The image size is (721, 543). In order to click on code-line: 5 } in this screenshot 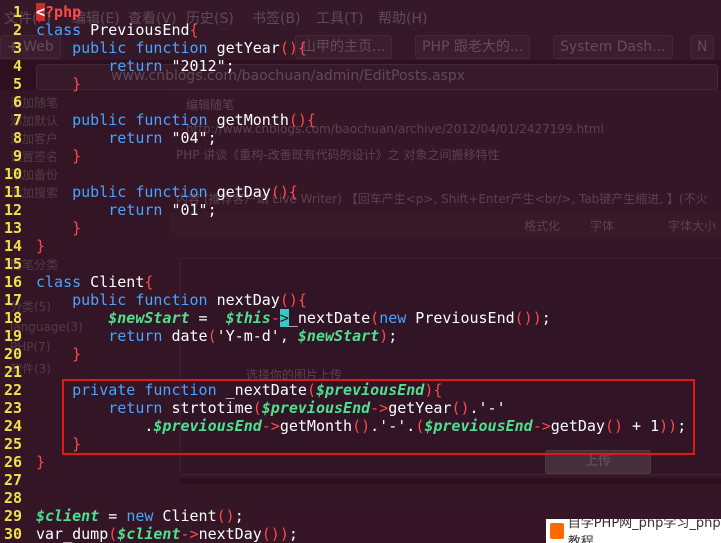, I will do `click(40, 84)`.